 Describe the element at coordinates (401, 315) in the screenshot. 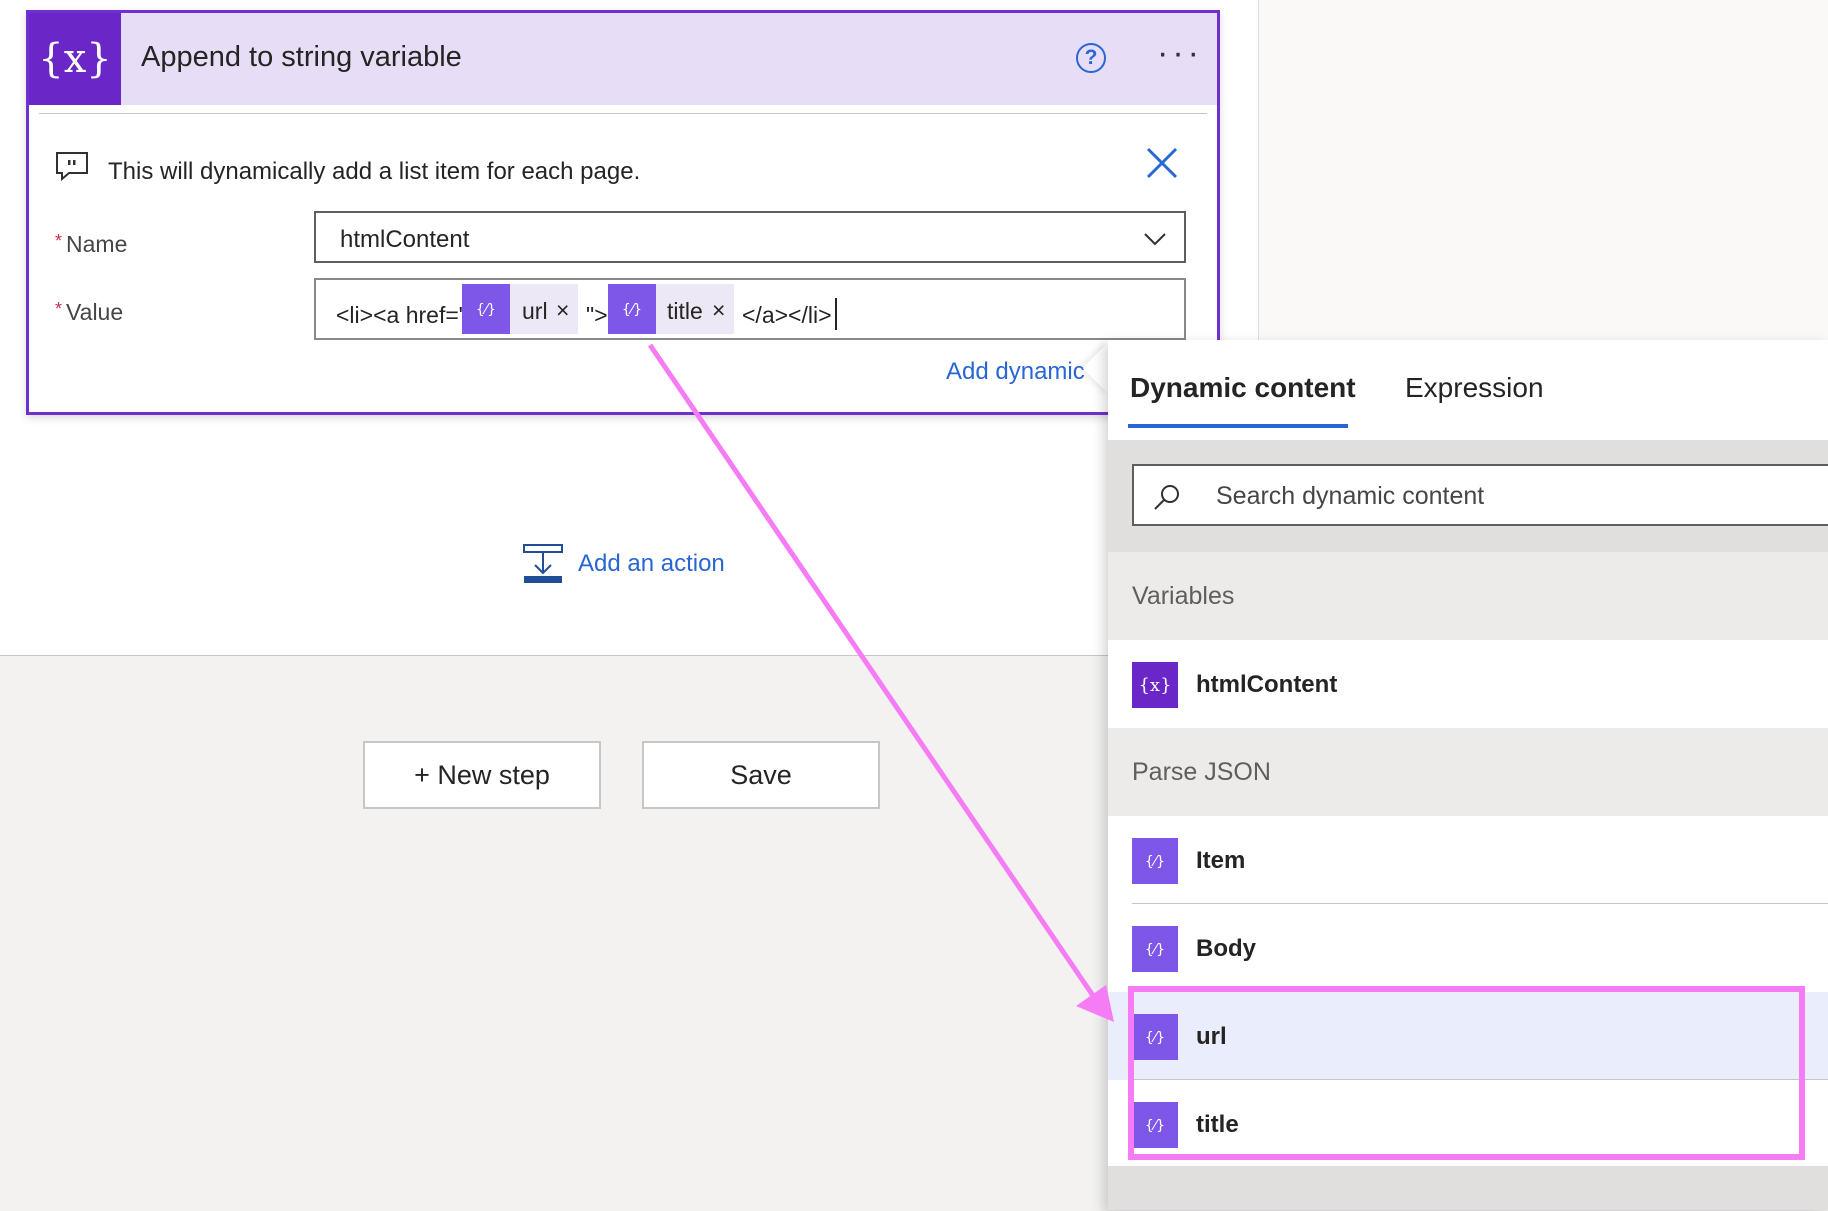

I see `value-text-prefix: <li><a href="` at that location.